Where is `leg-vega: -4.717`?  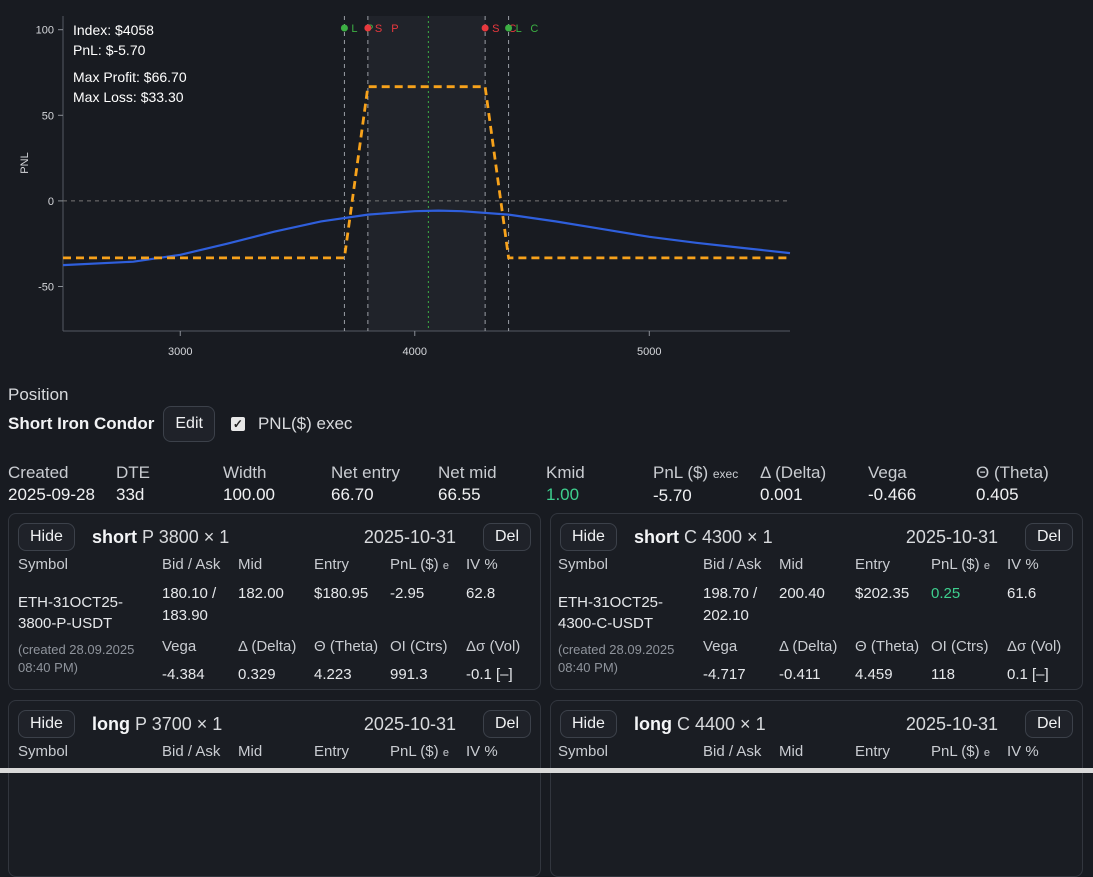
leg-vega: -4.717 is located at coordinates (724, 674).